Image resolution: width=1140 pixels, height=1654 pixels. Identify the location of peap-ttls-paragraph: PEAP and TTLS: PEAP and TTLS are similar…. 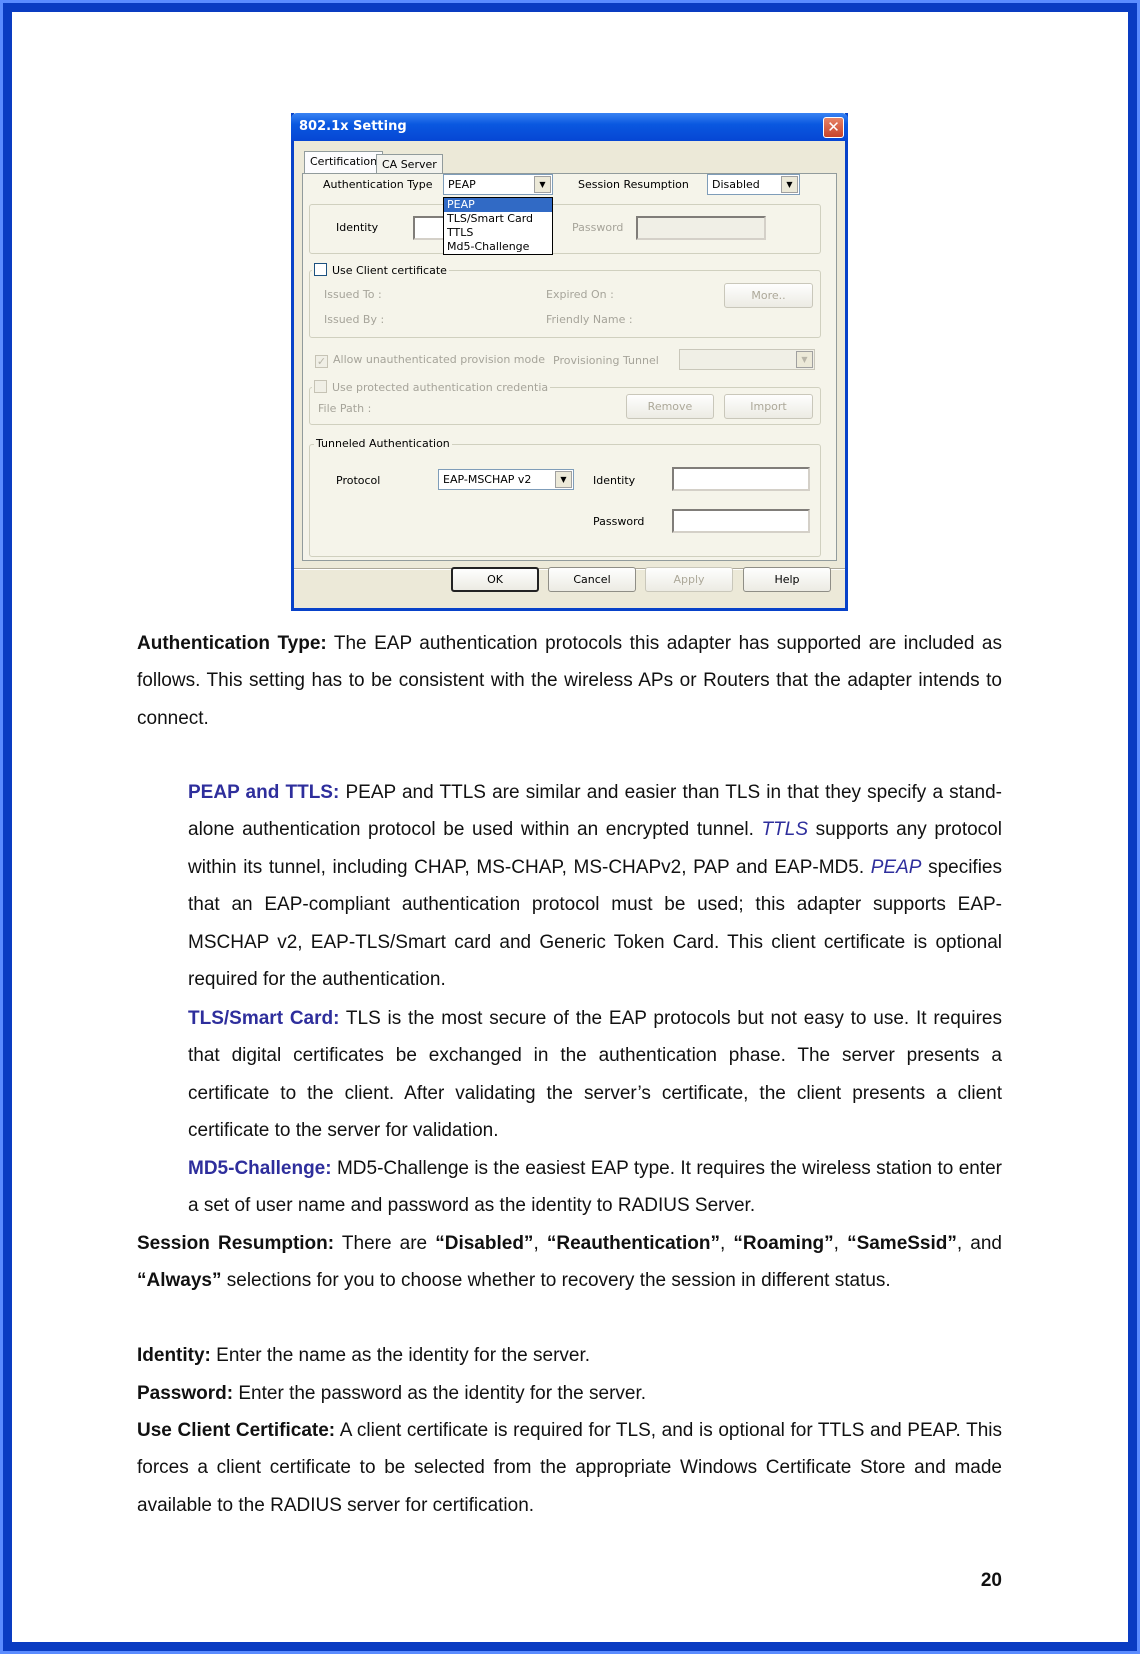
(595, 886).